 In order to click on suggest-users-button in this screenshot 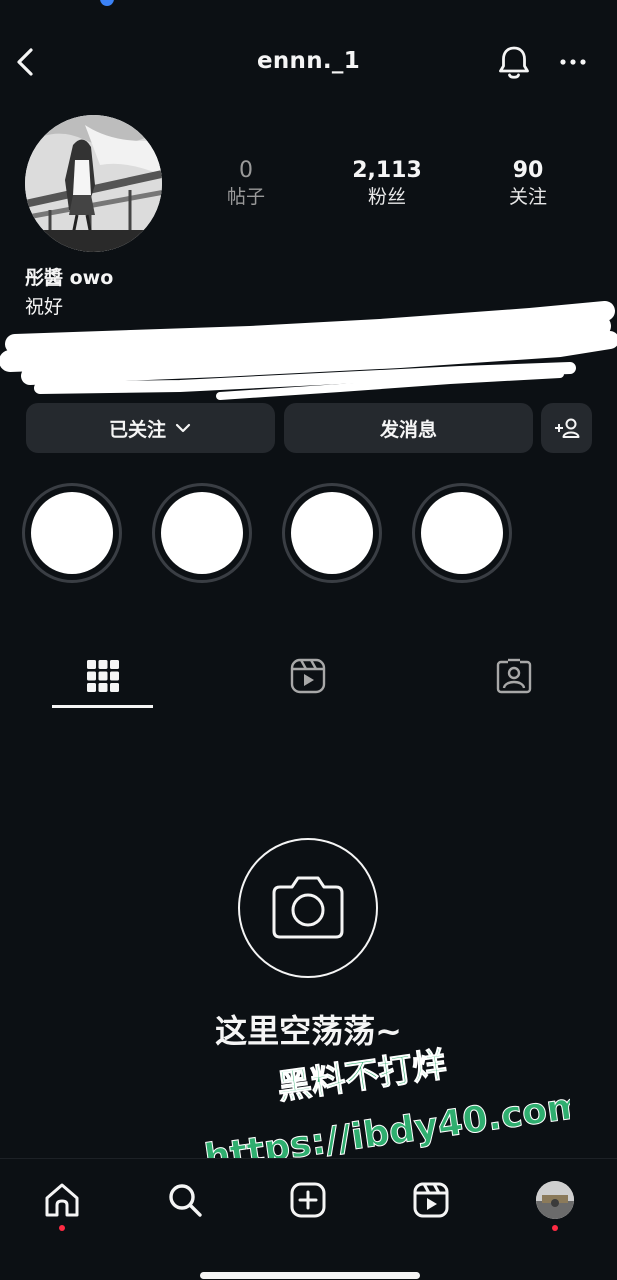, I will do `click(566, 428)`.